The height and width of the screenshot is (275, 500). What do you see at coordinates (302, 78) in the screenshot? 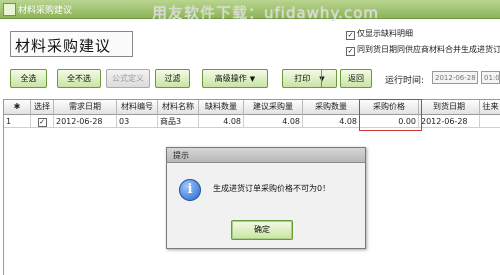
I see `print-button-label: 打印` at bounding box center [302, 78].